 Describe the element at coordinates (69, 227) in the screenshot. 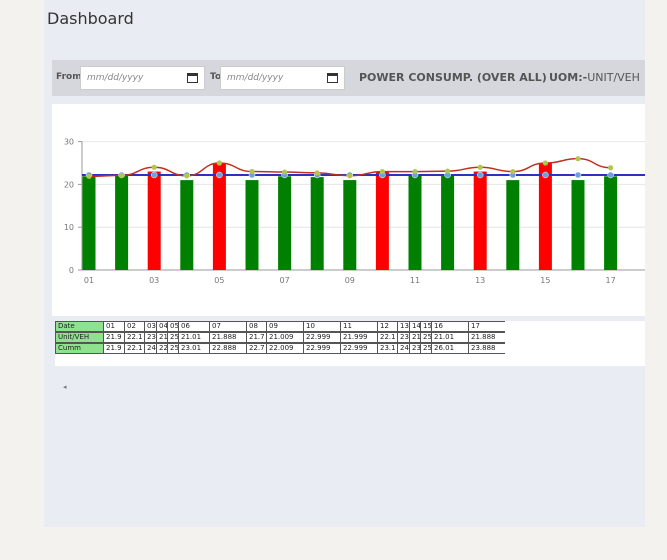

I see `y-tick-label: 10` at that location.